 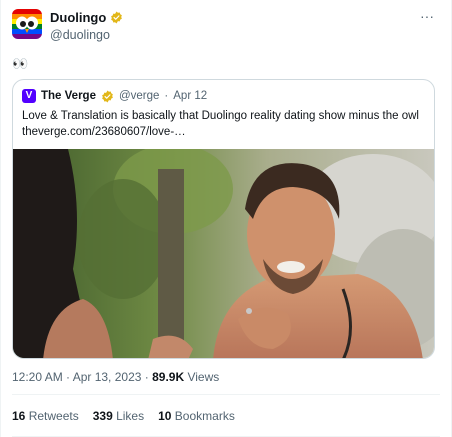 I want to click on likes-stat: 339 Likes, so click(x=118, y=416).